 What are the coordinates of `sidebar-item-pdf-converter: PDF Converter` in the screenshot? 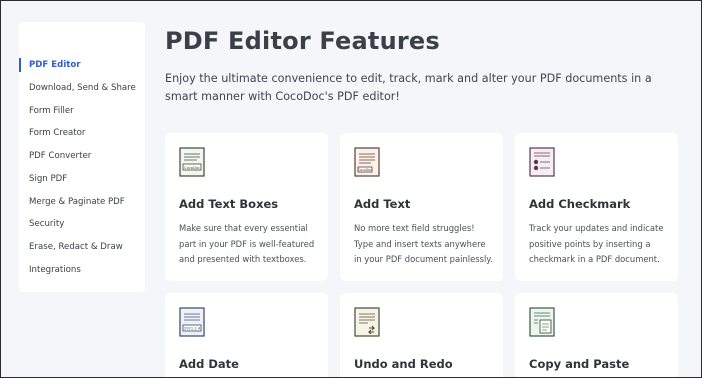 It's located at (82, 156).